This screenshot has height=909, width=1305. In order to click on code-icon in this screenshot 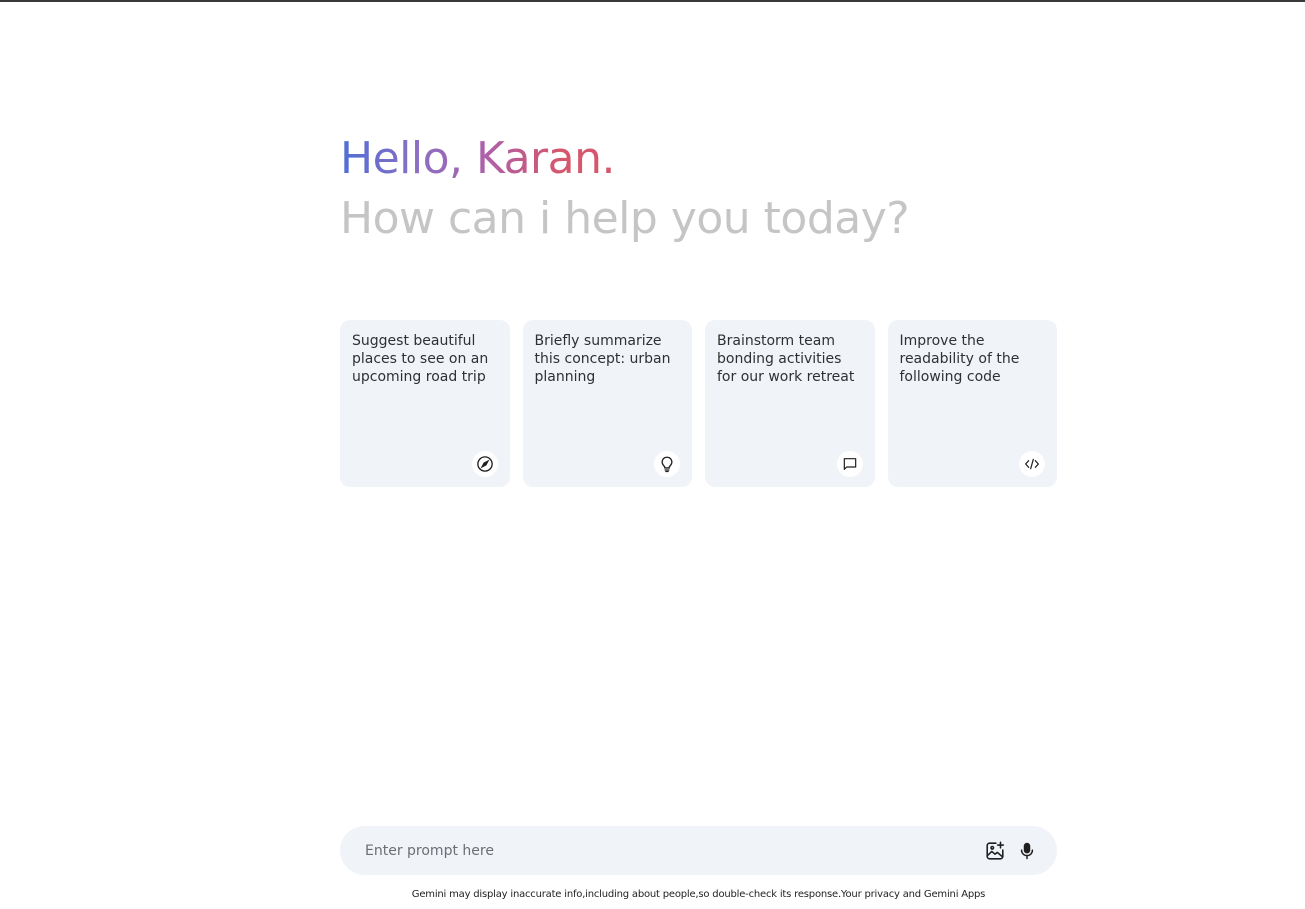, I will do `click(1032, 464)`.